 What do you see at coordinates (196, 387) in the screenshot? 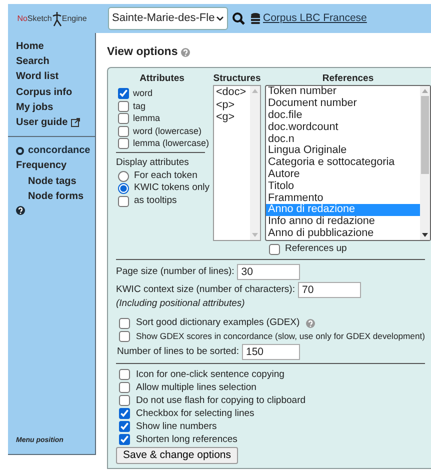
I see `checkbox-label: Allow multiple lines selection` at bounding box center [196, 387].